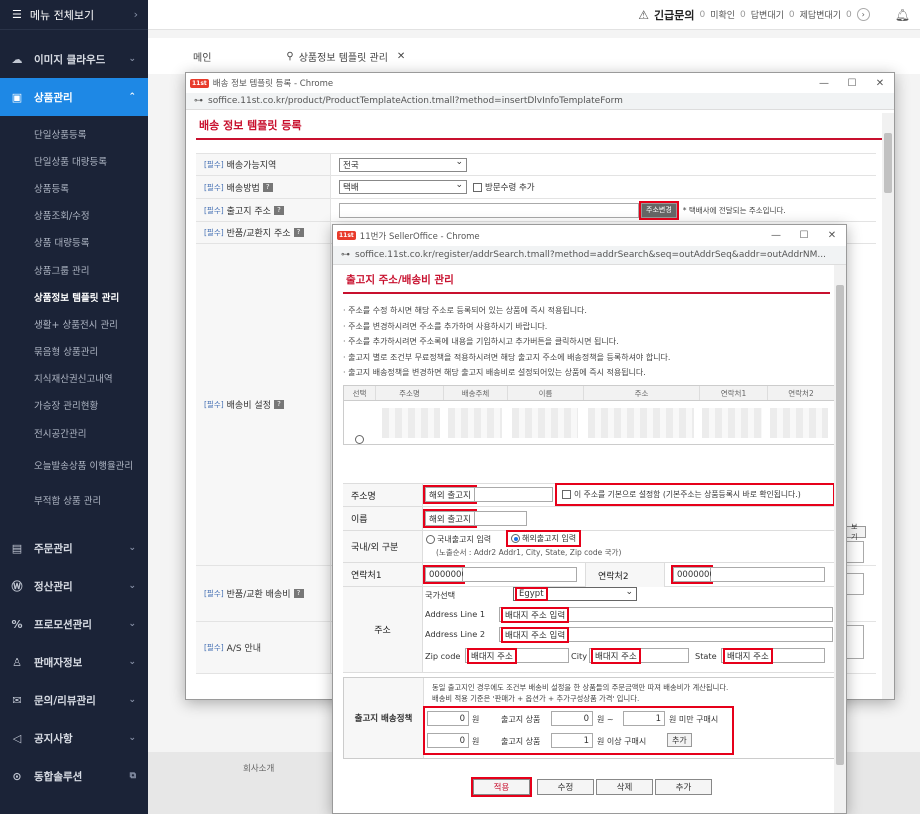 Image resolution: width=920 pixels, height=814 pixels. I want to click on default-address-checkbox, so click(566, 494).